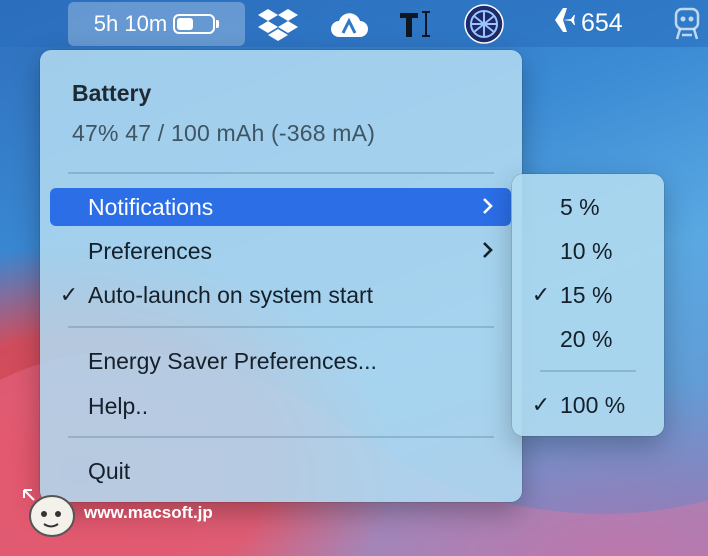 This screenshot has height=556, width=708. What do you see at coordinates (280, 406) in the screenshot?
I see `menu-item-help: Help..` at bounding box center [280, 406].